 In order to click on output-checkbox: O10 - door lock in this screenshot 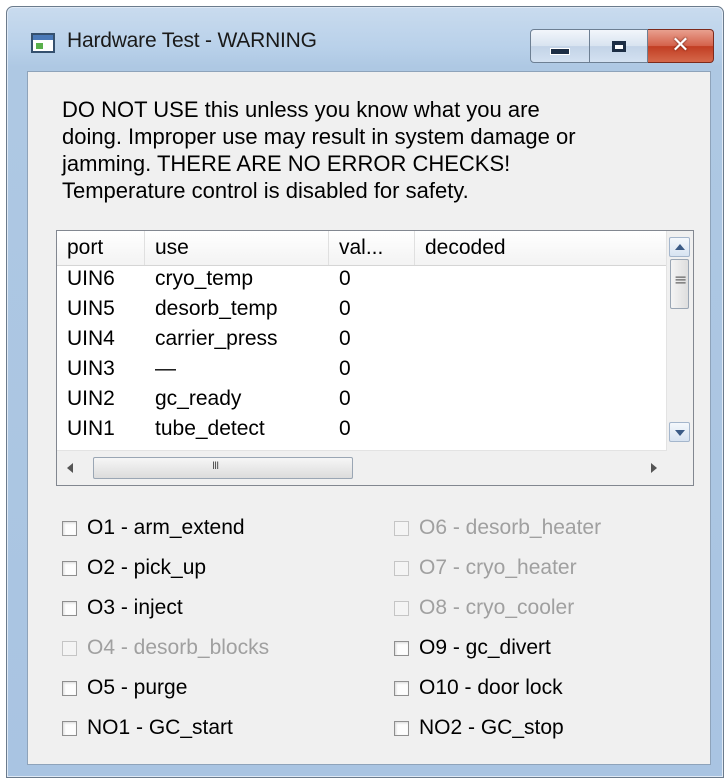, I will do `click(478, 688)`.